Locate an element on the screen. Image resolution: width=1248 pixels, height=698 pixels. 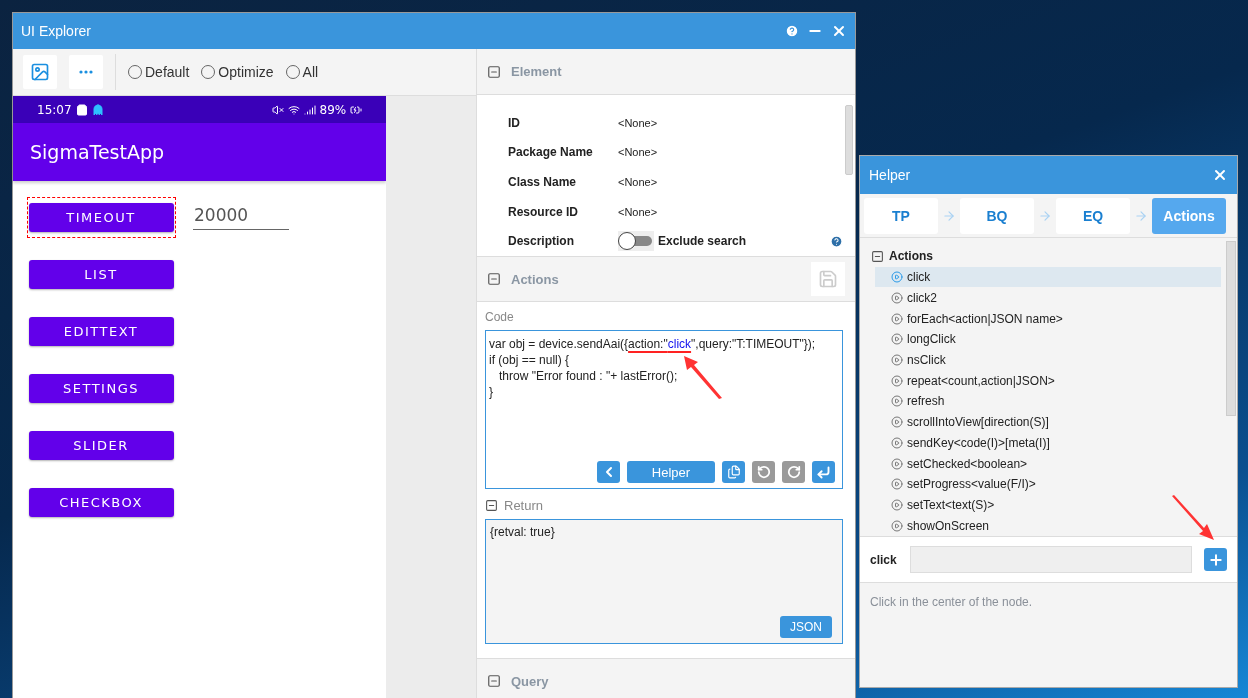
tree-item: refresh is located at coordinates (1048, 401).